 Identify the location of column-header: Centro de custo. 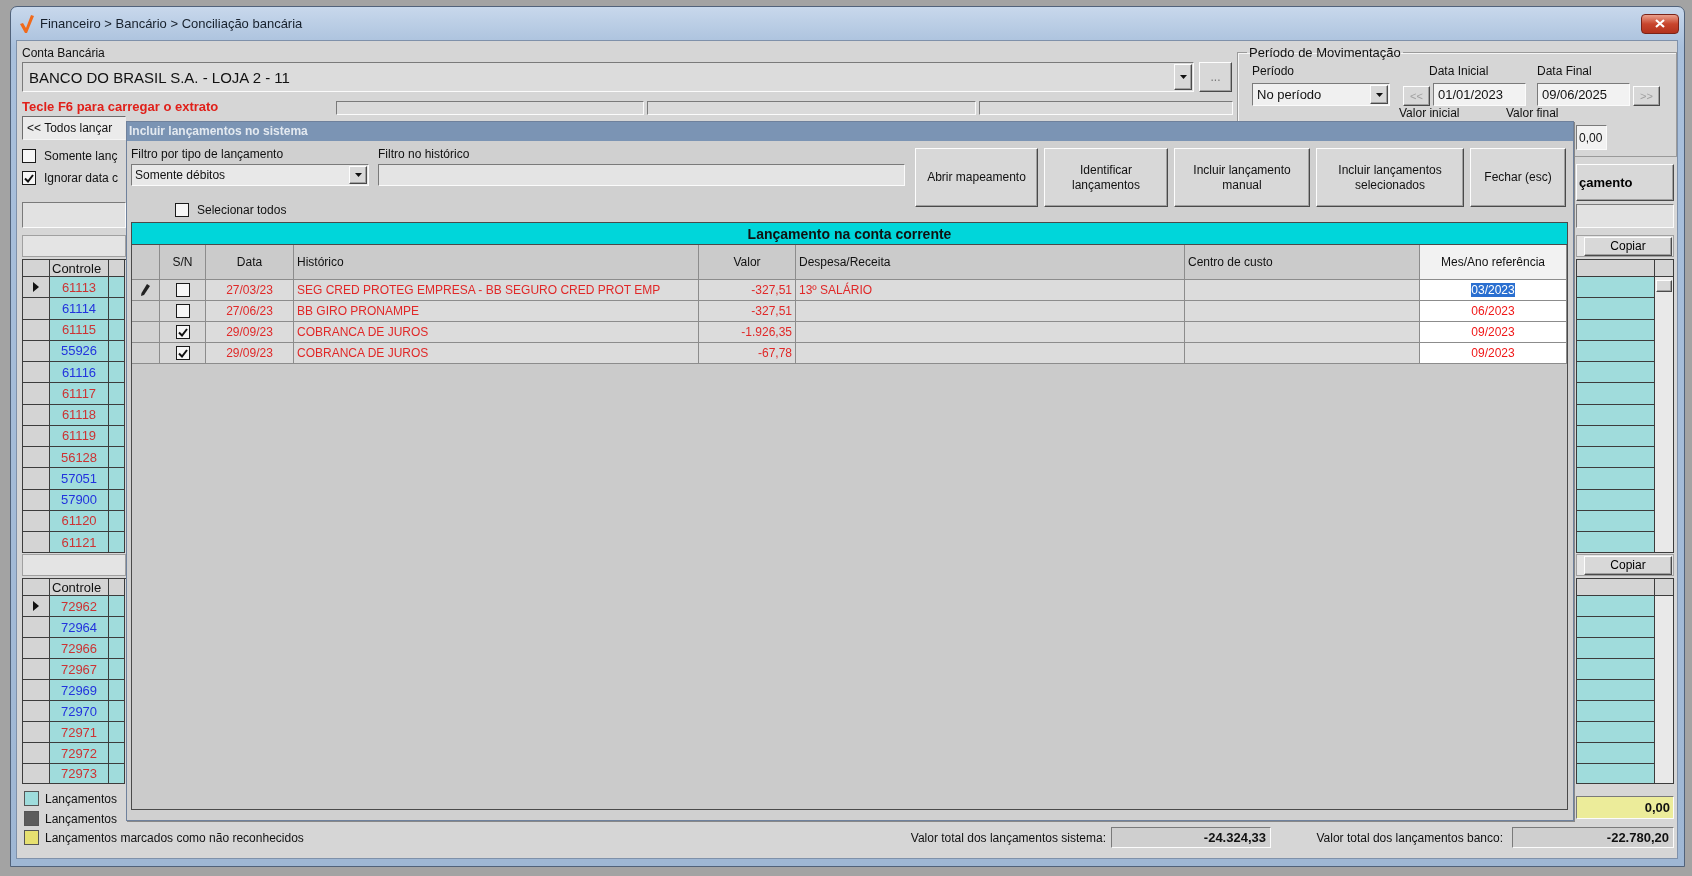
(1302, 262).